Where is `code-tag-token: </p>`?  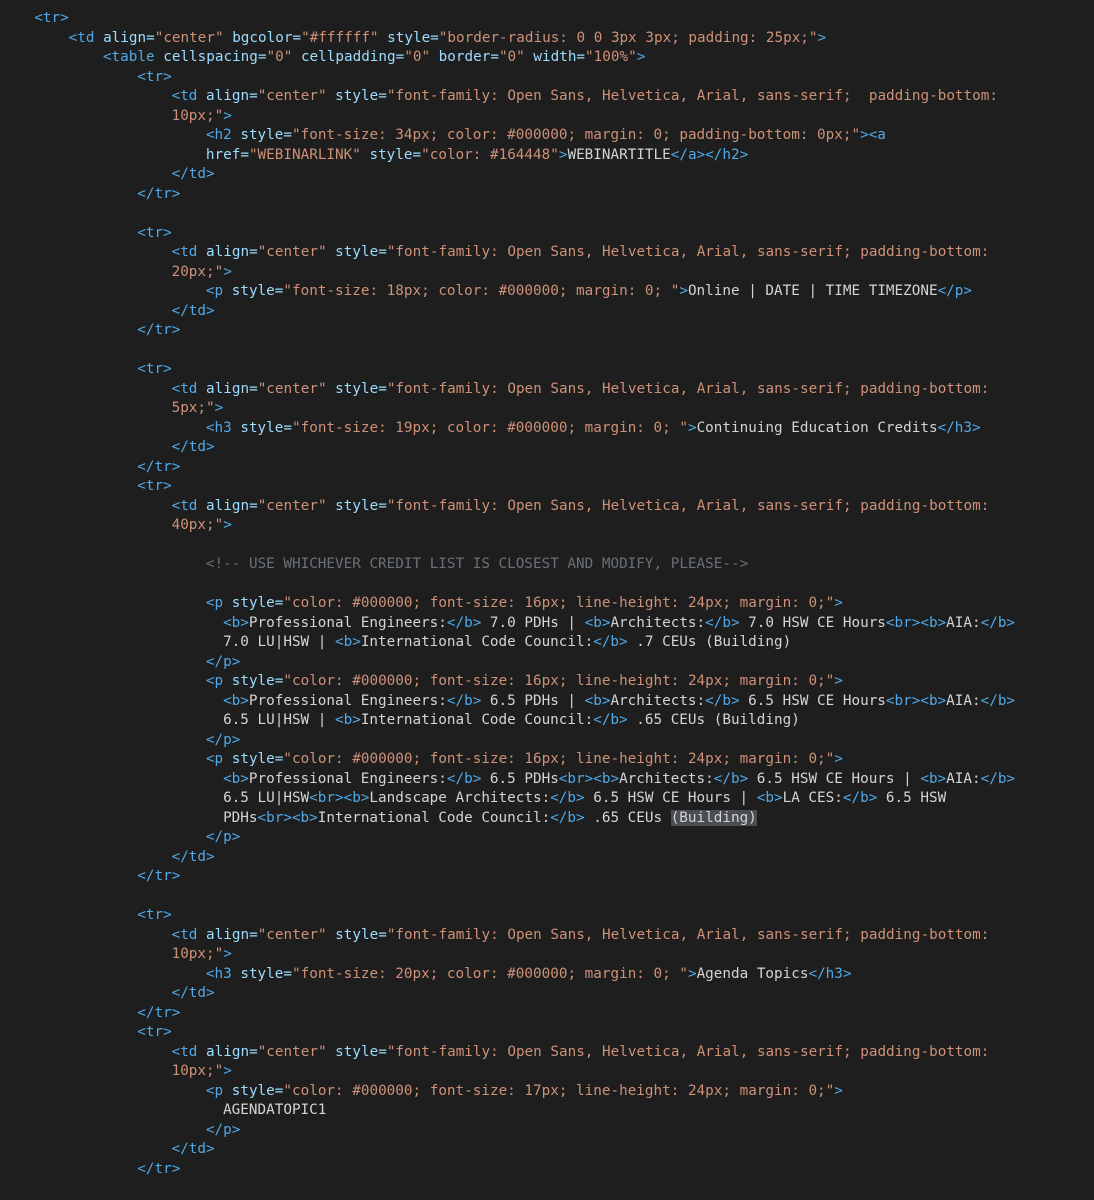 code-tag-token: </p> is located at coordinates (223, 837).